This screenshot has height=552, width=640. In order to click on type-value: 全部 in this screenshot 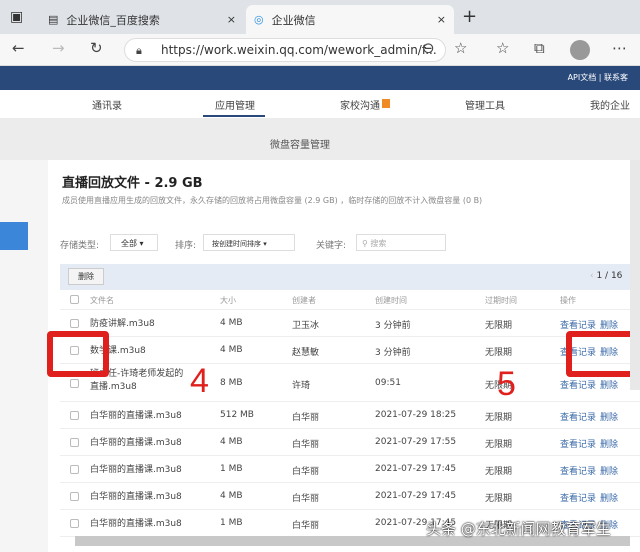, I will do `click(129, 243)`.